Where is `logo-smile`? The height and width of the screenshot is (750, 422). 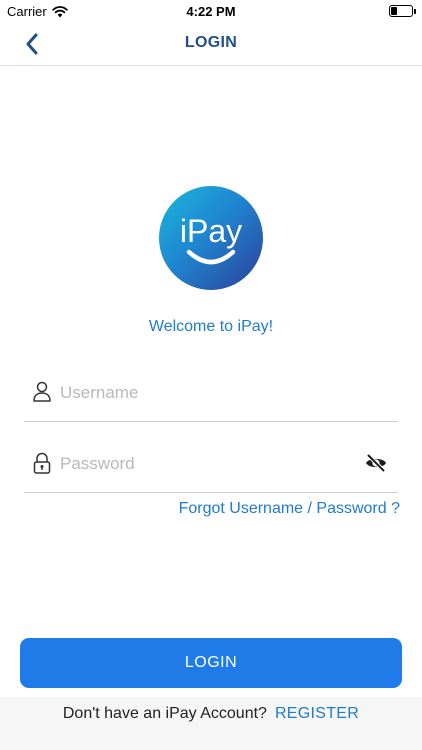
logo-smile is located at coordinates (211, 257).